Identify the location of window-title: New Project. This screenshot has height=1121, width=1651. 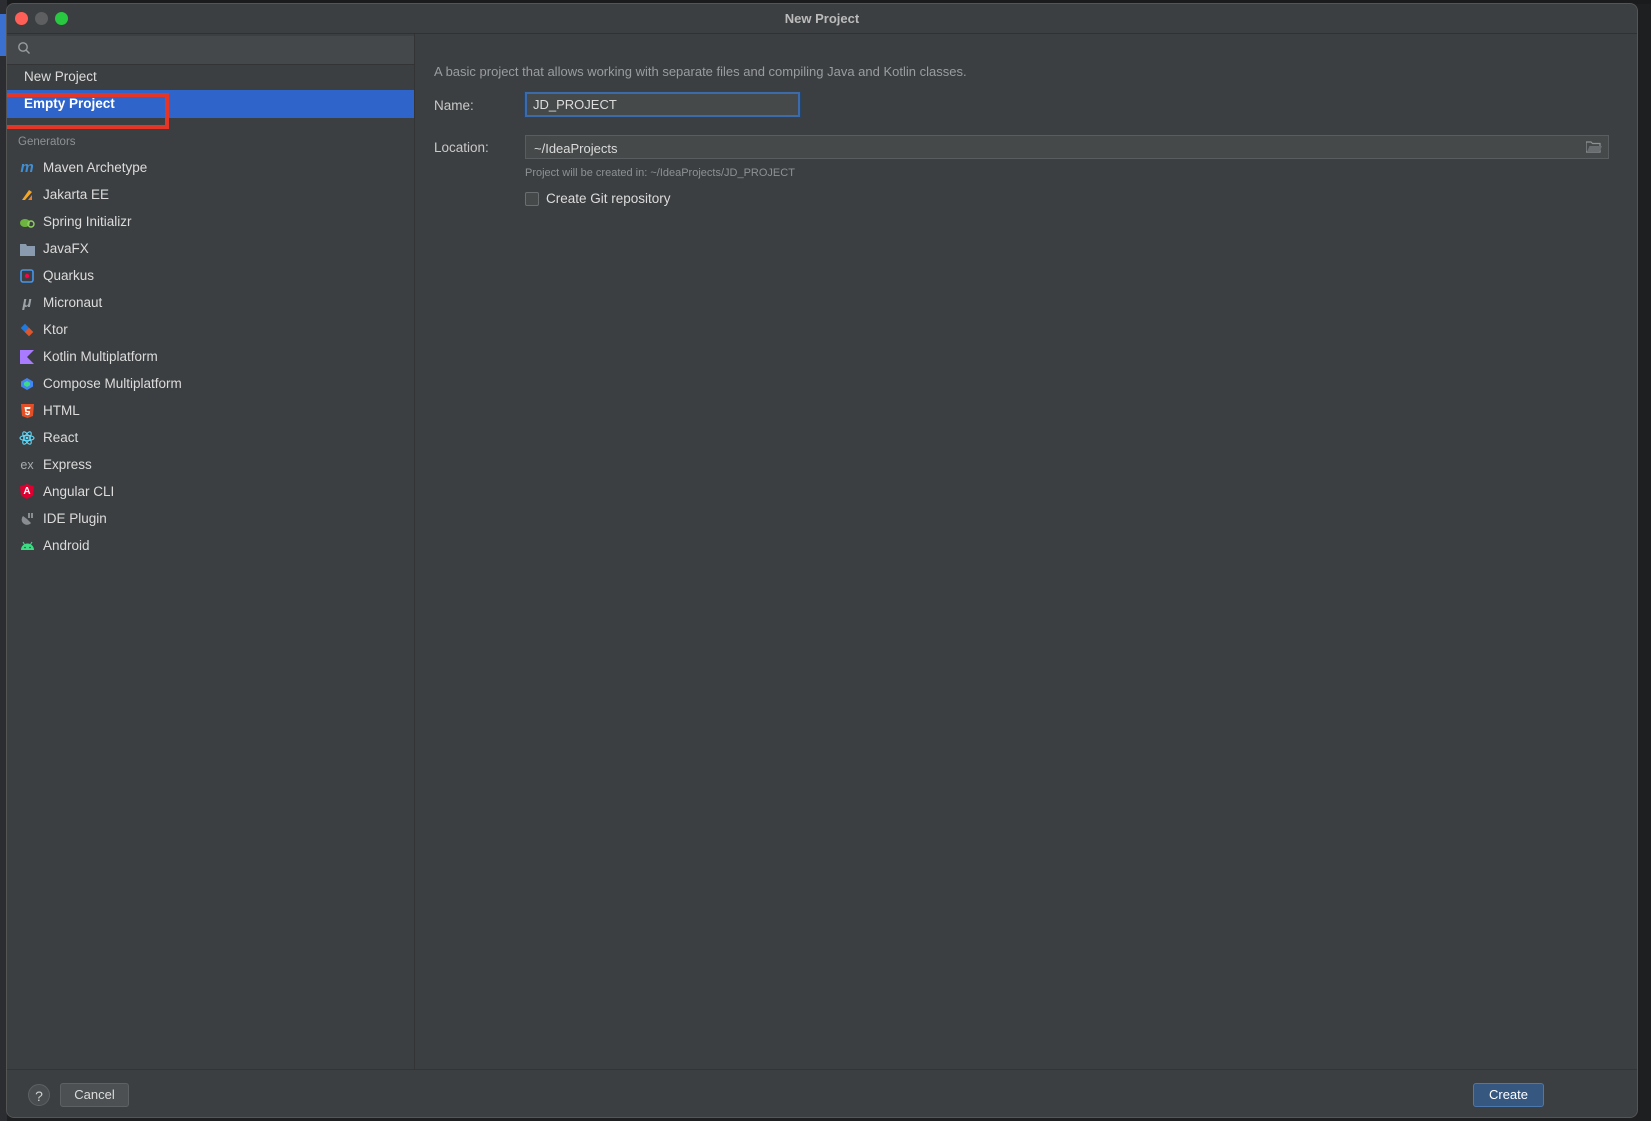
(822, 18).